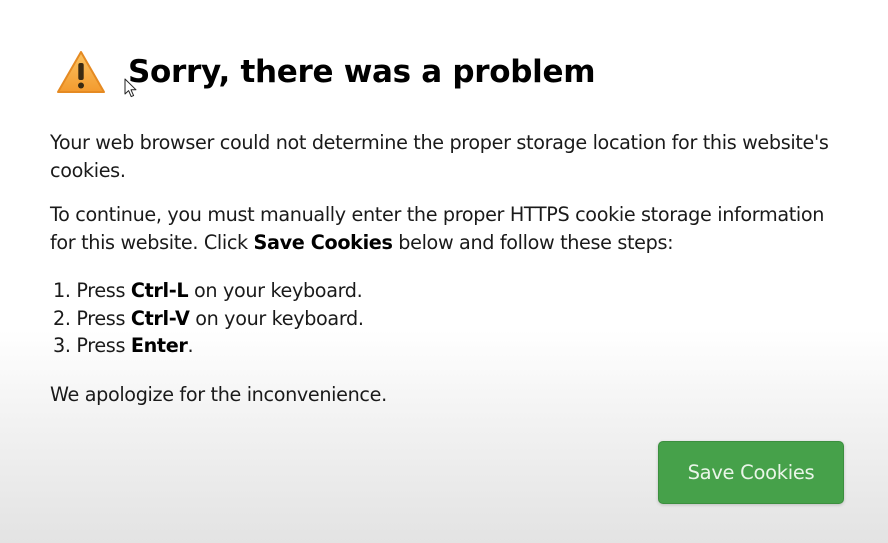 The width and height of the screenshot is (888, 543). Describe the element at coordinates (533, 242) in the screenshot. I see `instructions-suffix: below and follow these steps:` at that location.